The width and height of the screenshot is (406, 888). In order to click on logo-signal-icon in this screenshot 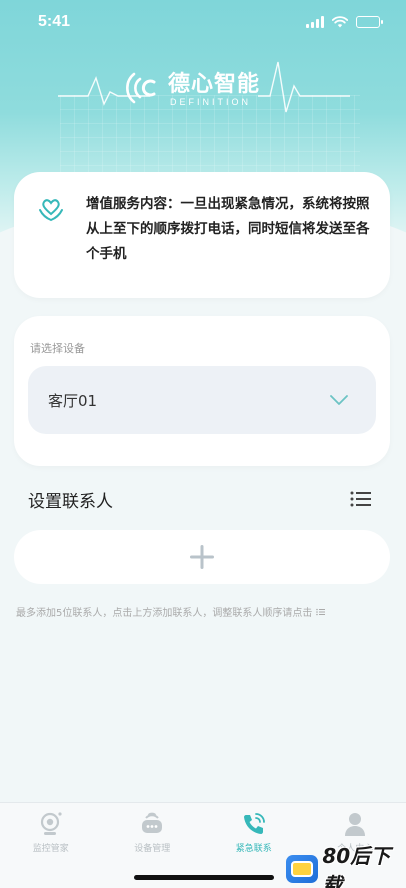, I will do `click(141, 88)`.